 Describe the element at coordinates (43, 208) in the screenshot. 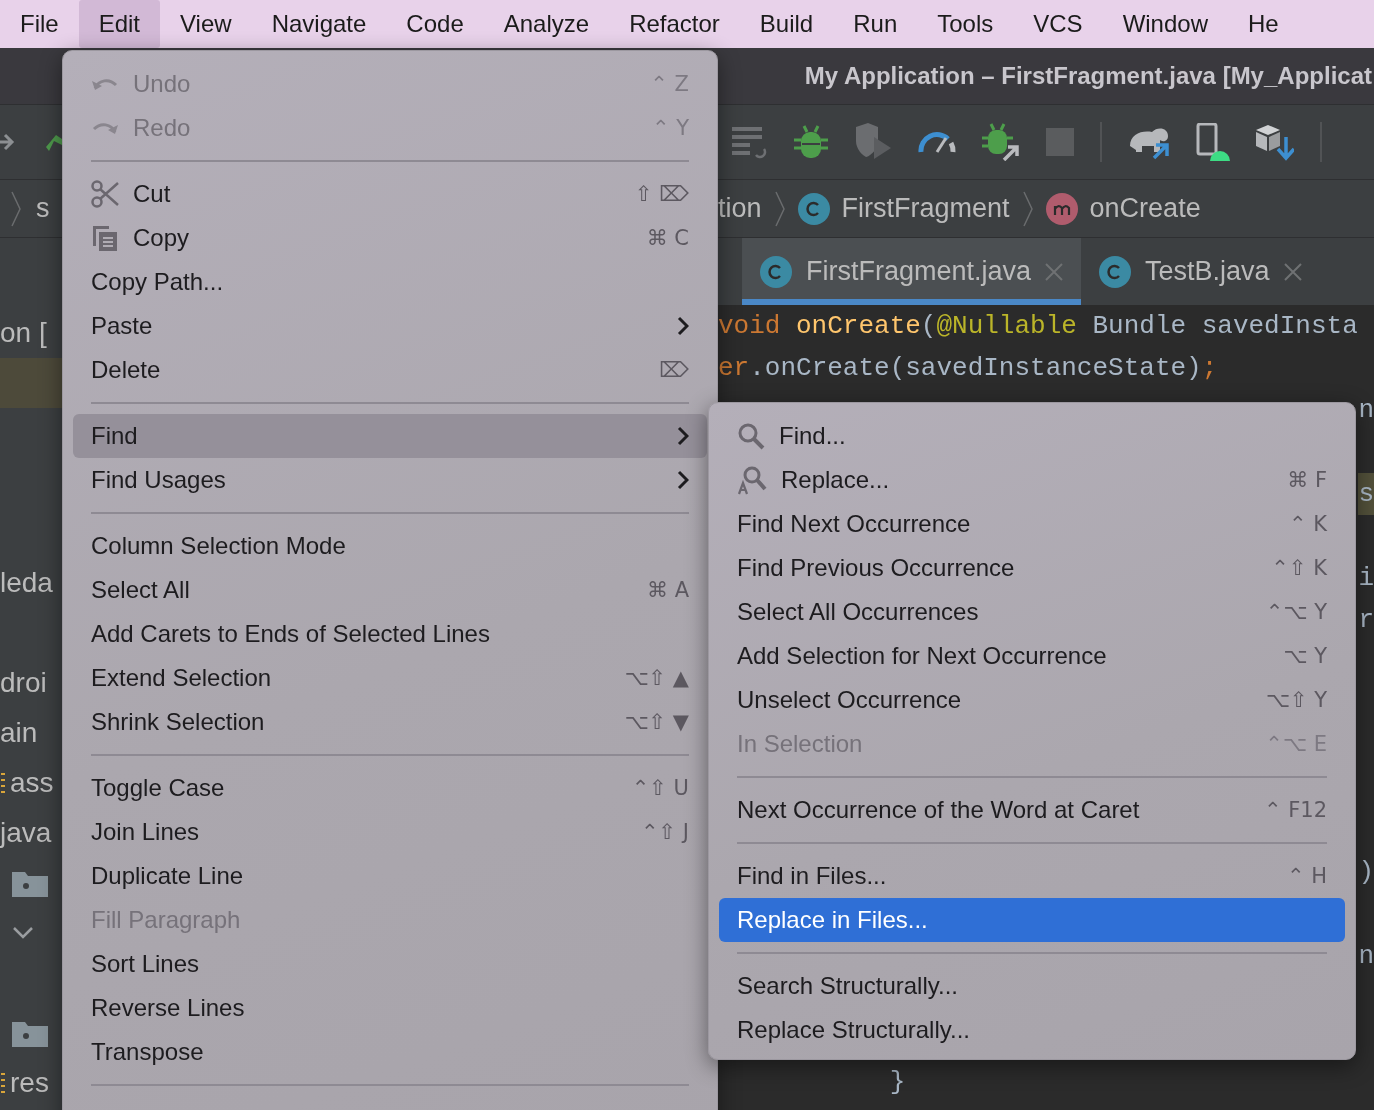

I see `breadcrumb-item: s` at that location.